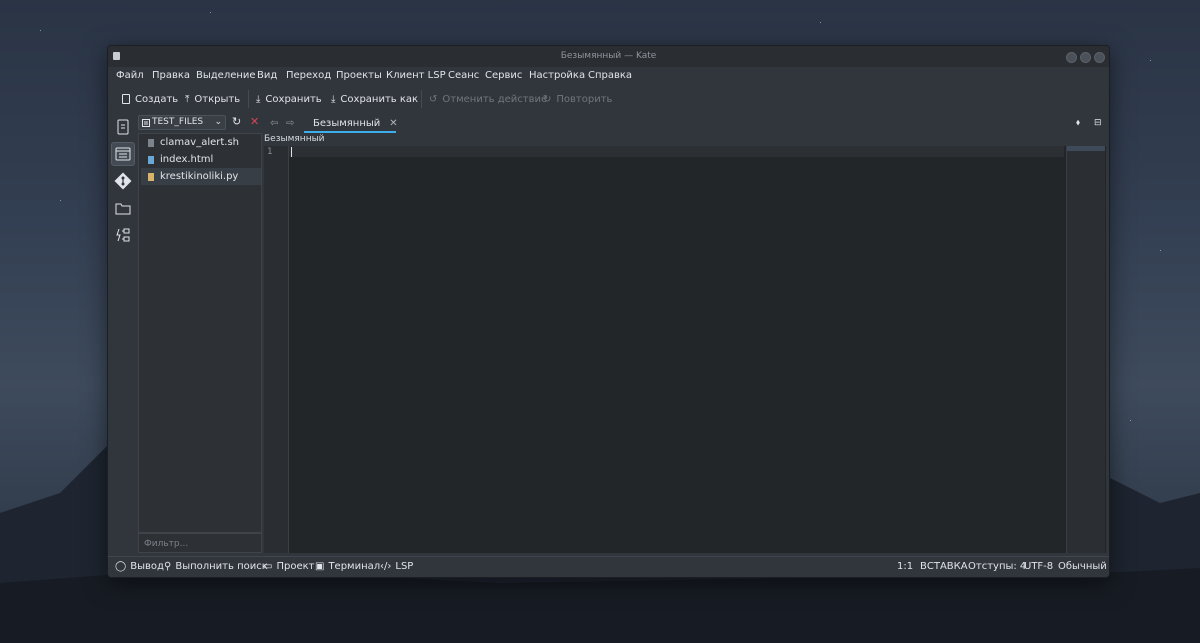 This screenshot has height=643, width=1200. Describe the element at coordinates (254, 121) in the screenshot. I see `close-project-icon: ✕` at that location.